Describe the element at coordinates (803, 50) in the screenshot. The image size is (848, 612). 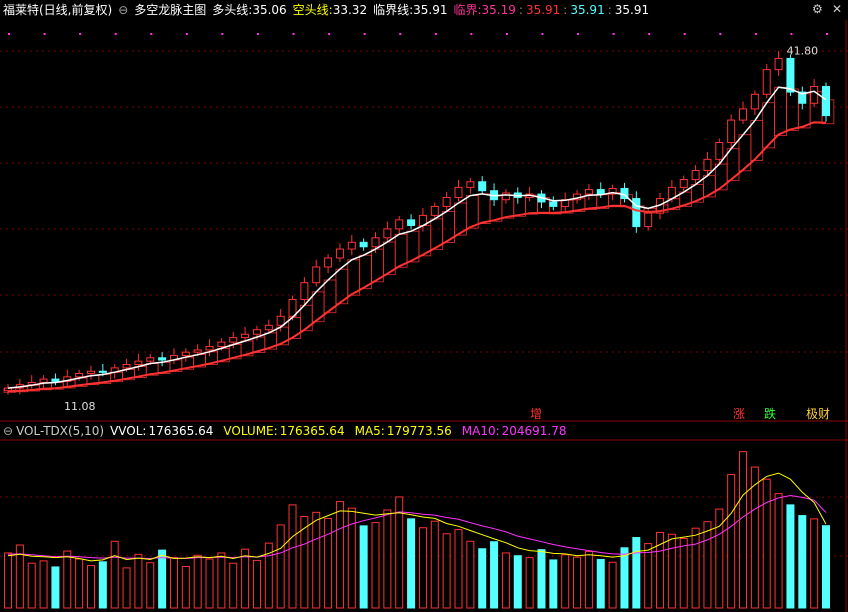
I see `high-price-label: 41.80` at that location.